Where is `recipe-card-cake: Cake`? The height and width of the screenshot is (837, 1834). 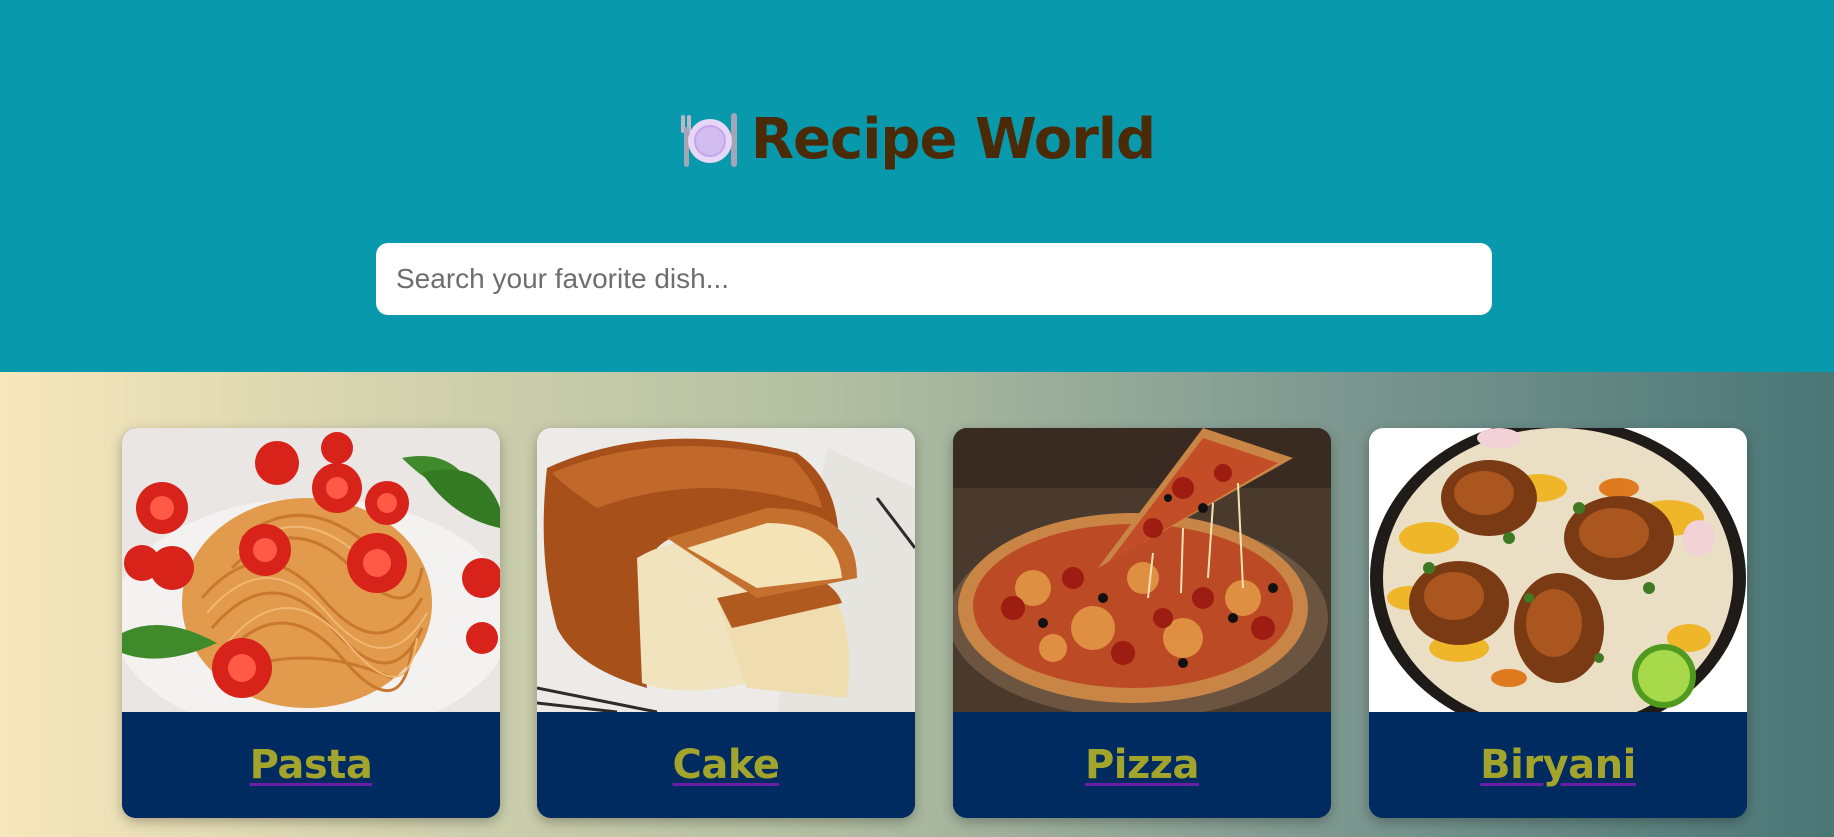
recipe-card-cake: Cake is located at coordinates (726, 623).